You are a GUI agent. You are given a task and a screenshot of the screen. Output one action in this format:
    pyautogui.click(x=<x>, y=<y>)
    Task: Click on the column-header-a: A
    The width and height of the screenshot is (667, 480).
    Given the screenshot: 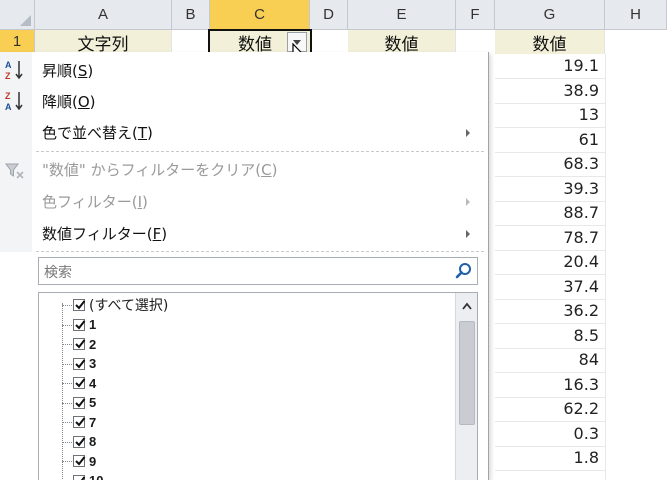 What is the action you would take?
    pyautogui.click(x=103, y=15)
    